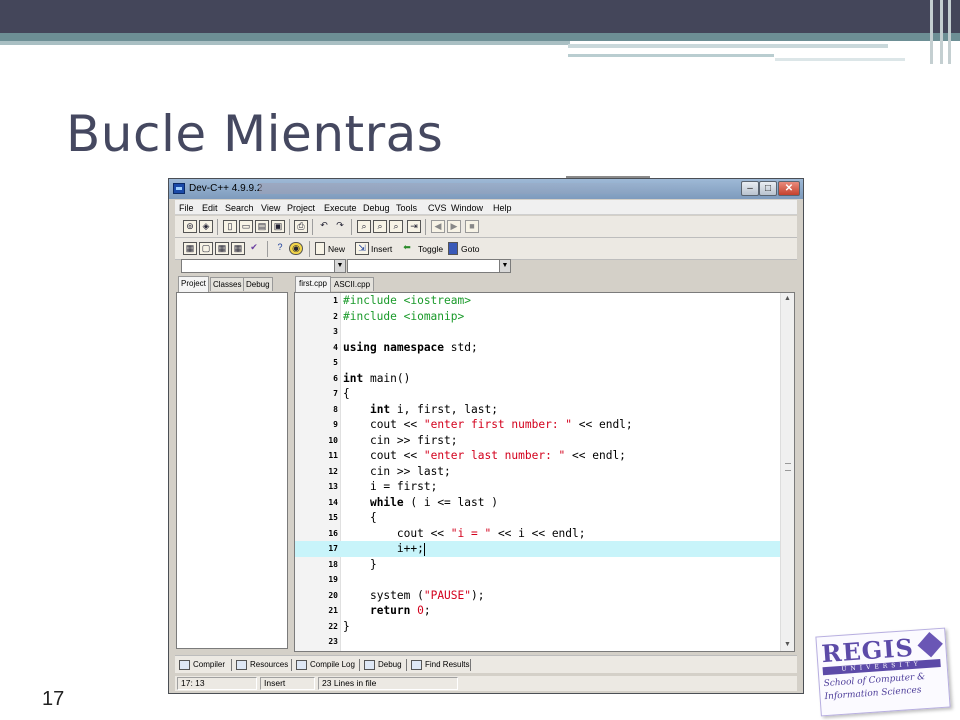 This screenshot has height=720, width=960. Describe the element at coordinates (537, 317) in the screenshot. I see `code-line: 2 #include <iomanip>` at that location.